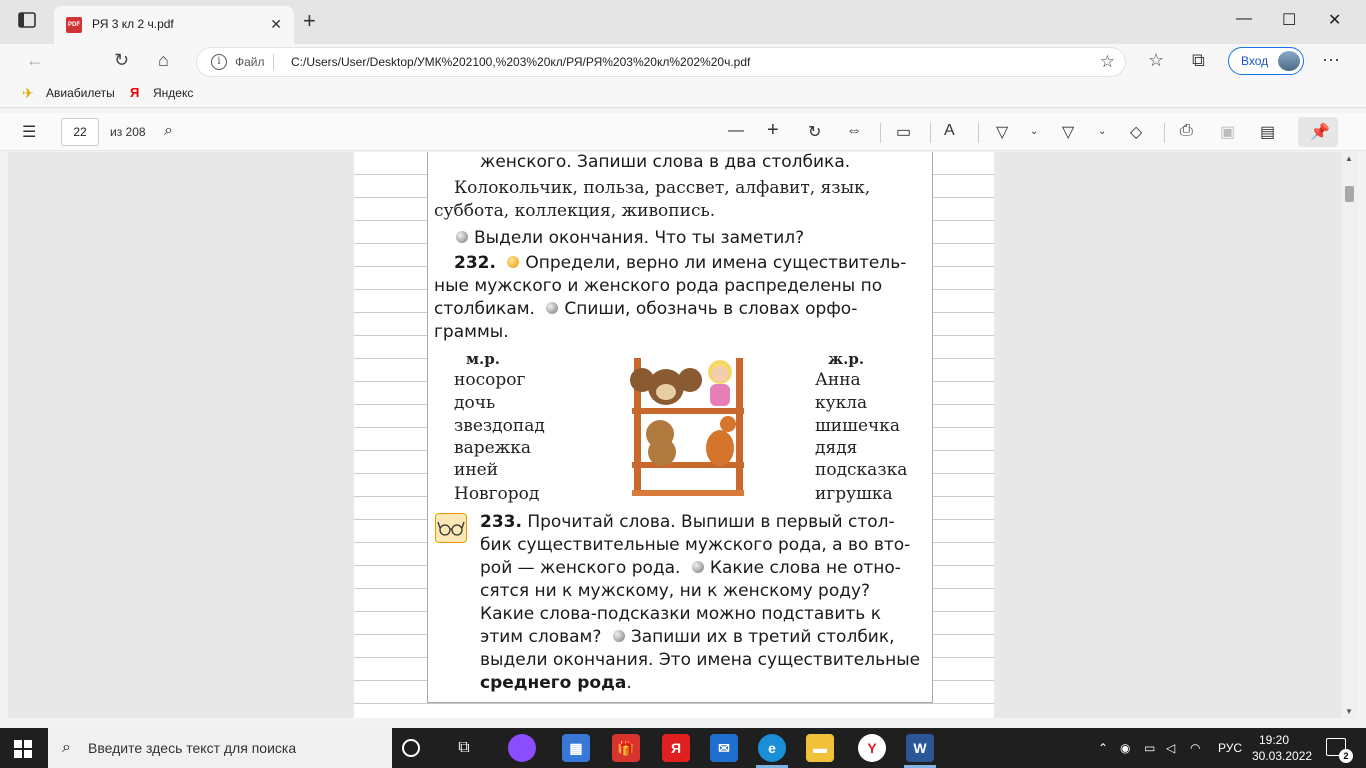  I want to click on tray-overflow-icon: ⌃, so click(1103, 748).